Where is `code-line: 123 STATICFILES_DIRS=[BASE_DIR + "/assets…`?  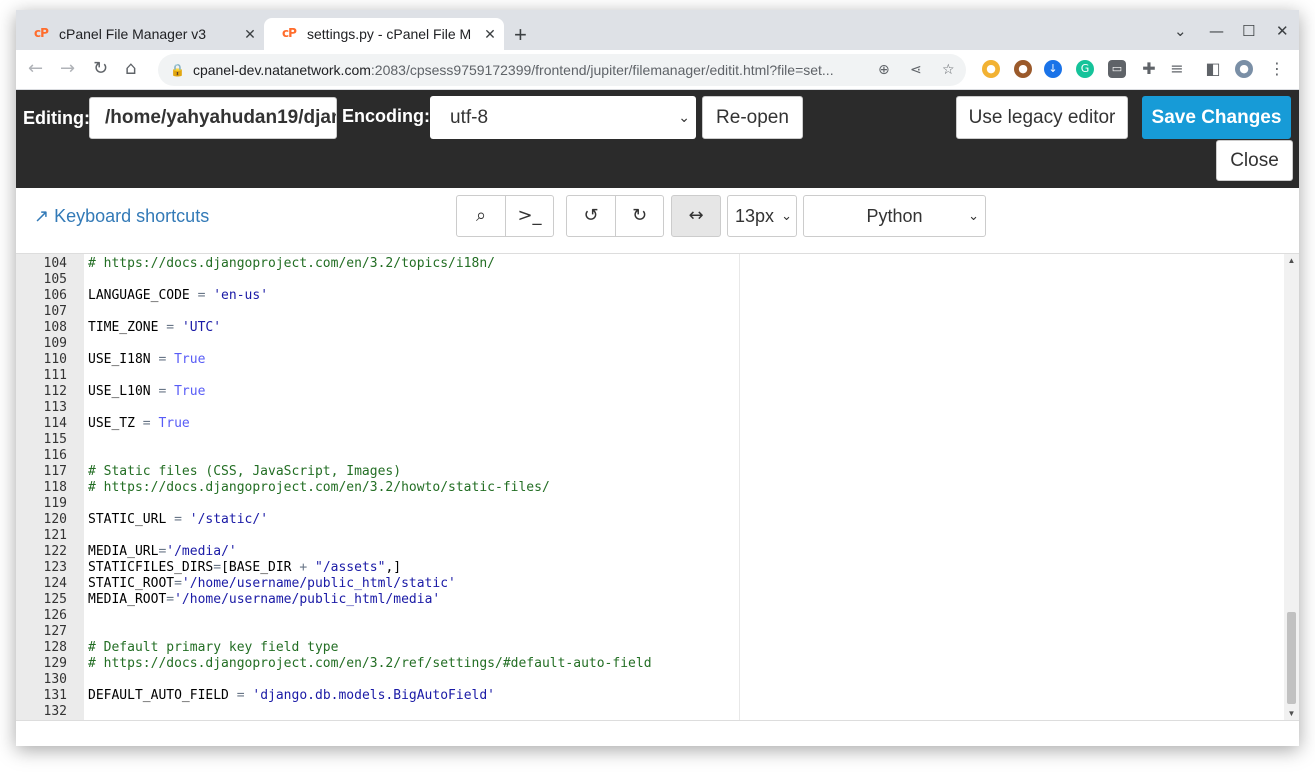
code-line: 123 STATICFILES_DIRS=[BASE_DIR + "/assets… is located at coordinates (650, 568).